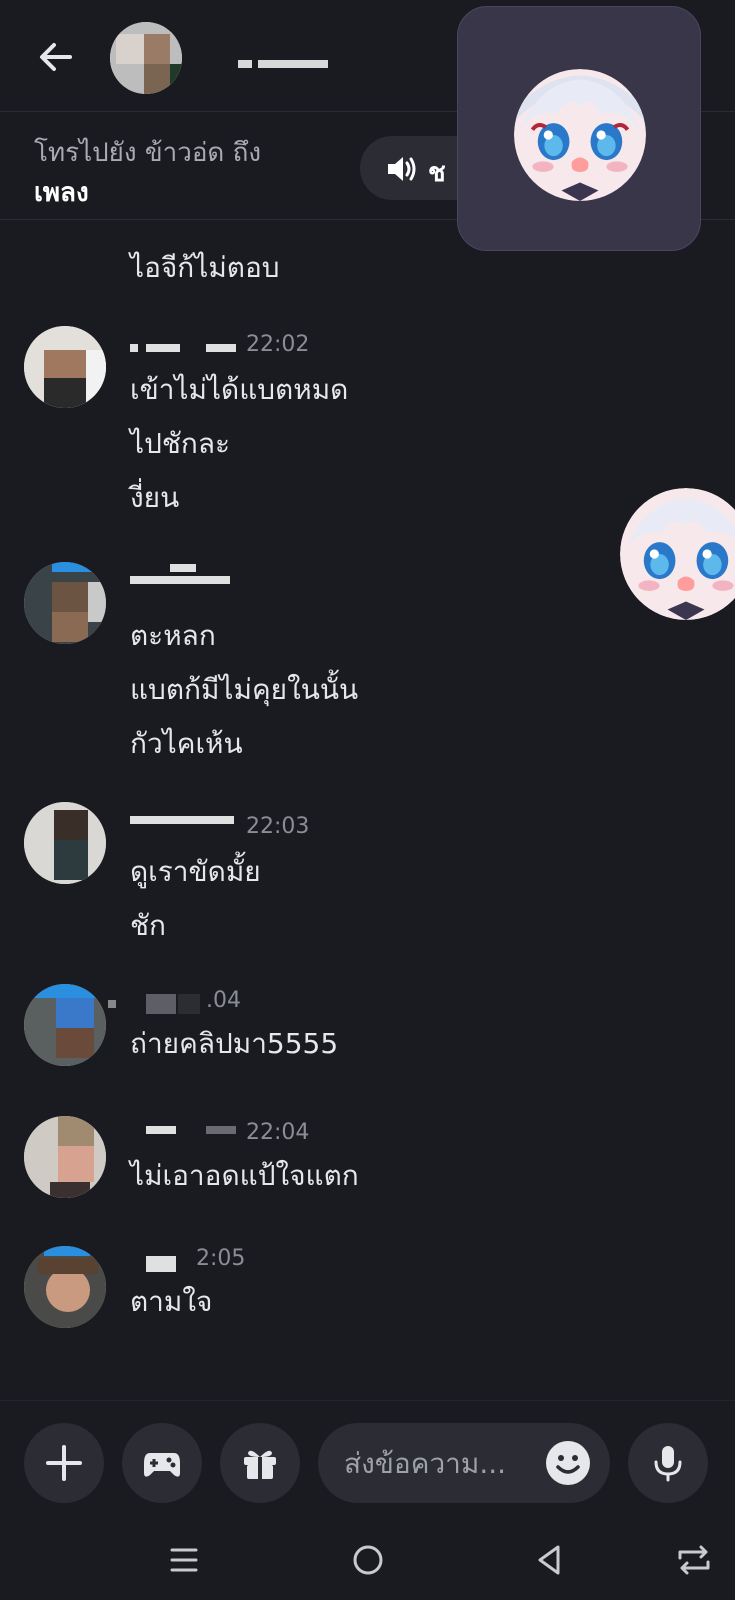 This screenshot has height=1600, width=735. Describe the element at coordinates (146, 58) in the screenshot. I see `contact-avatar` at that location.